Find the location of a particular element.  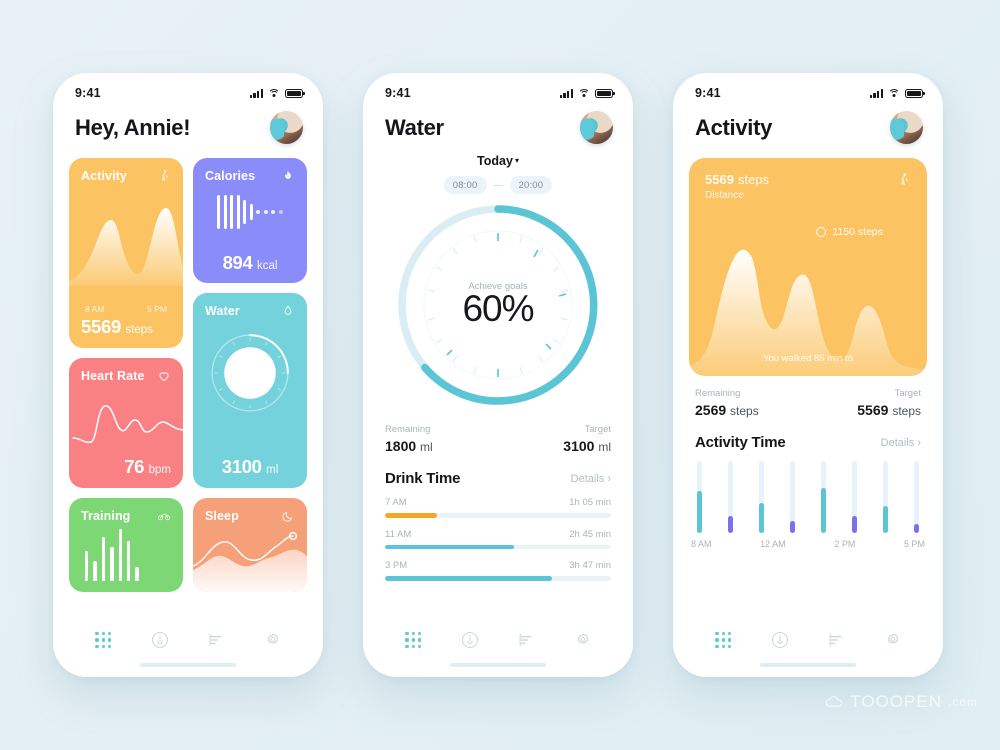

tile-calories: Calories 894 kcal is located at coordinates (250, 220).